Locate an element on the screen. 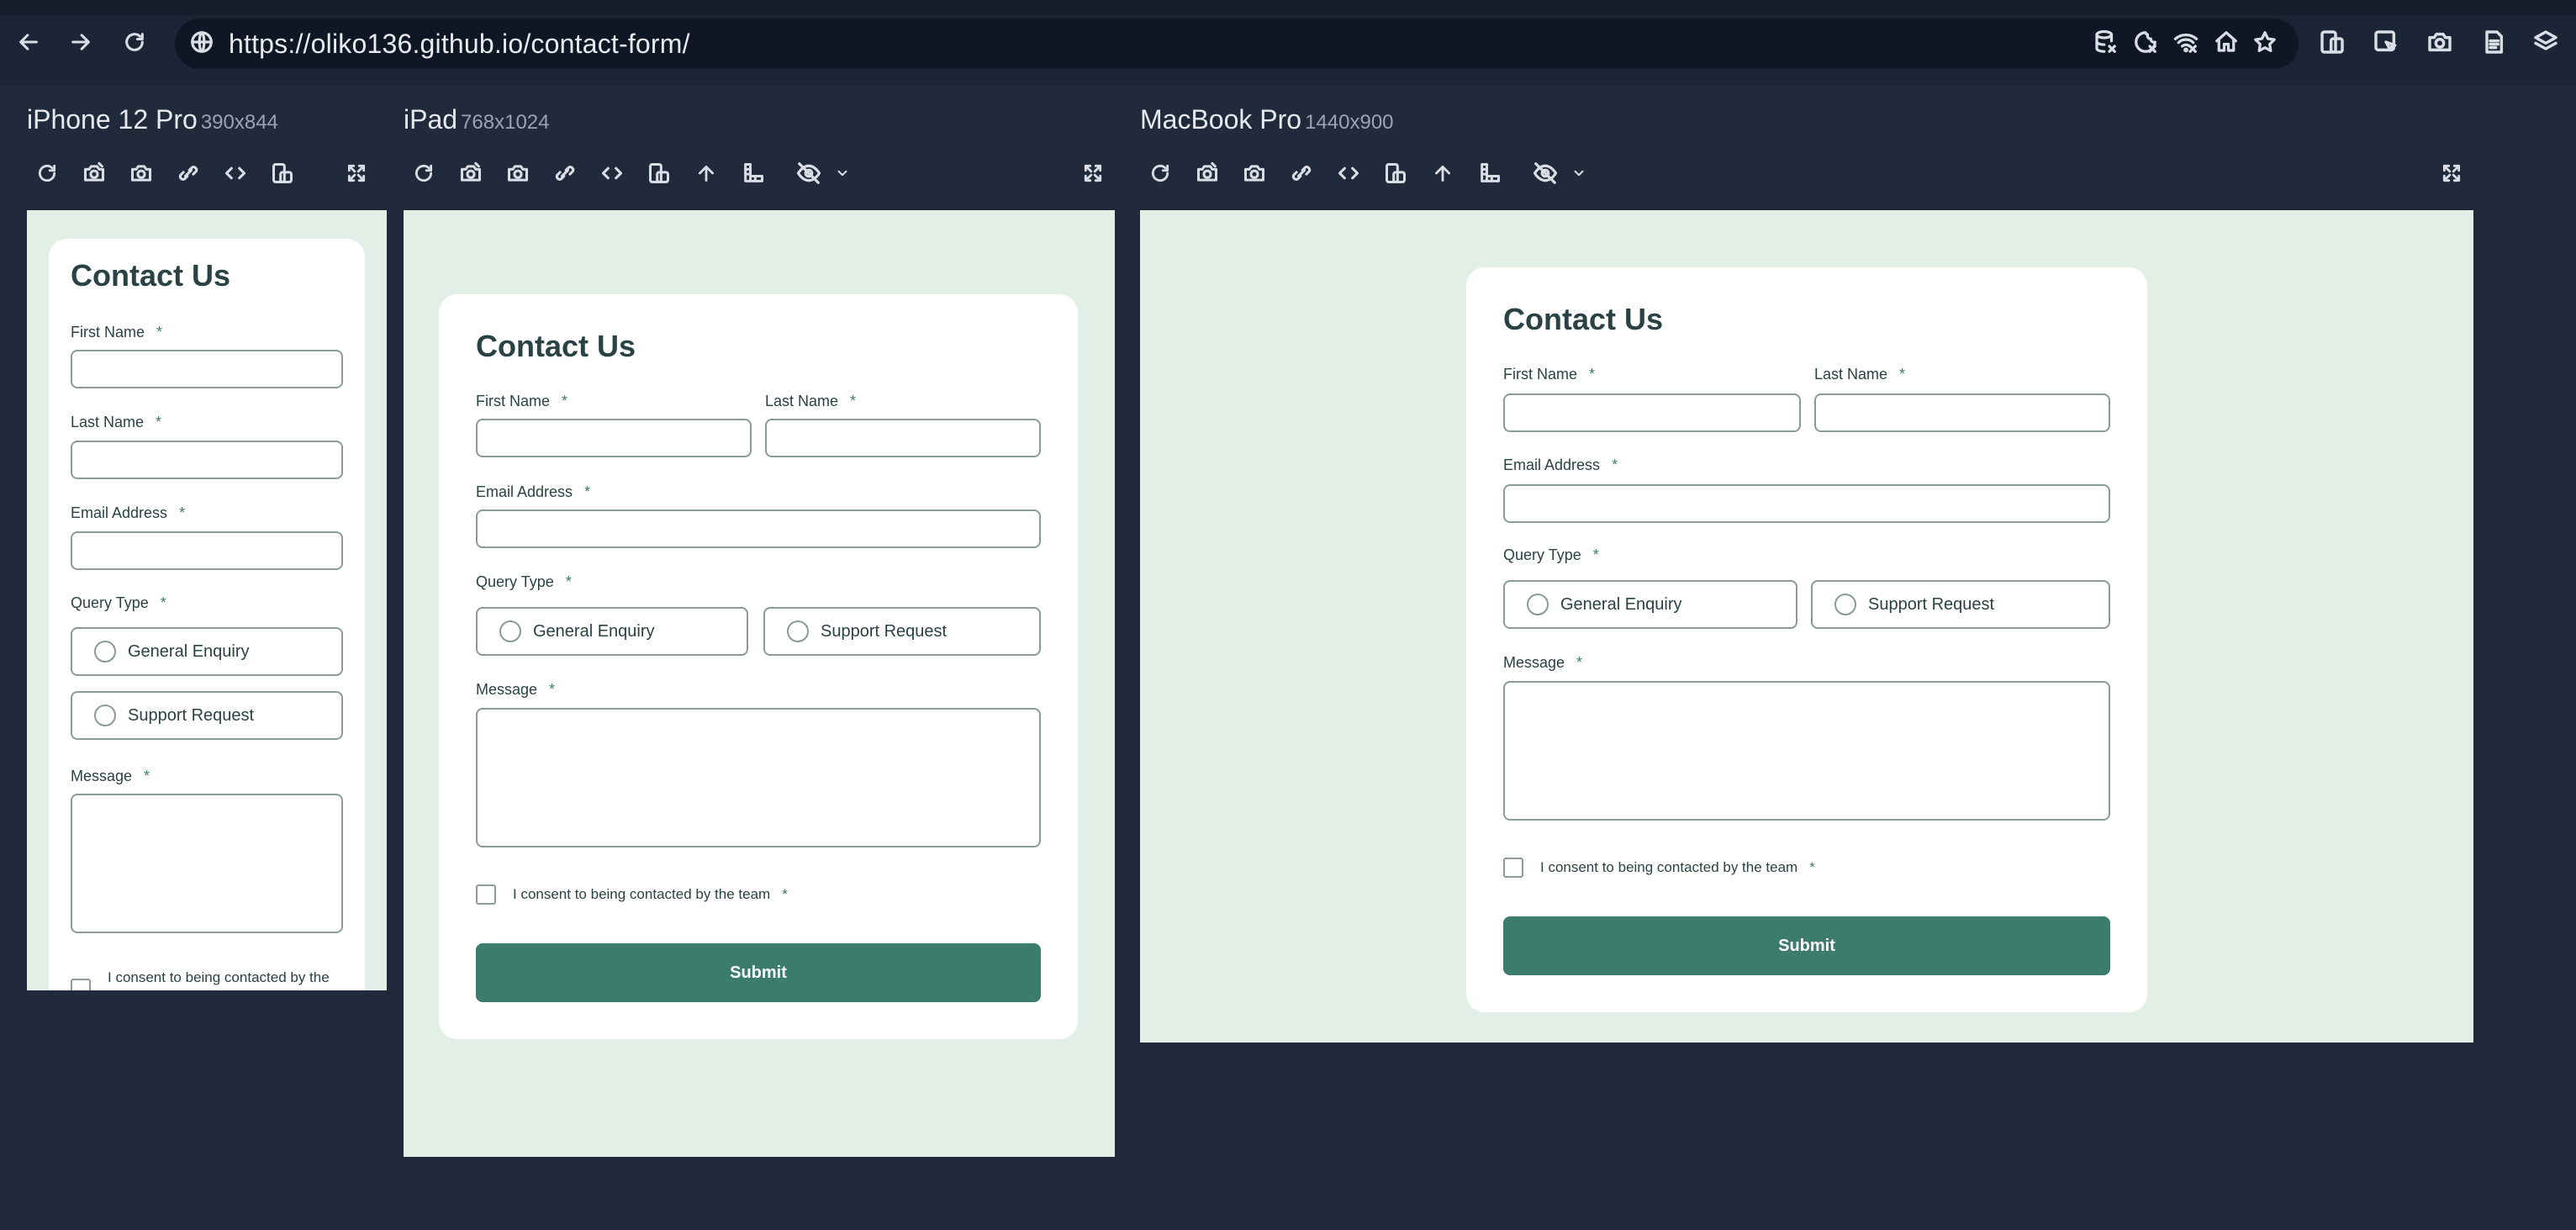 The image size is (2576, 1230). wifi-off-icon is located at coordinates (2186, 42).